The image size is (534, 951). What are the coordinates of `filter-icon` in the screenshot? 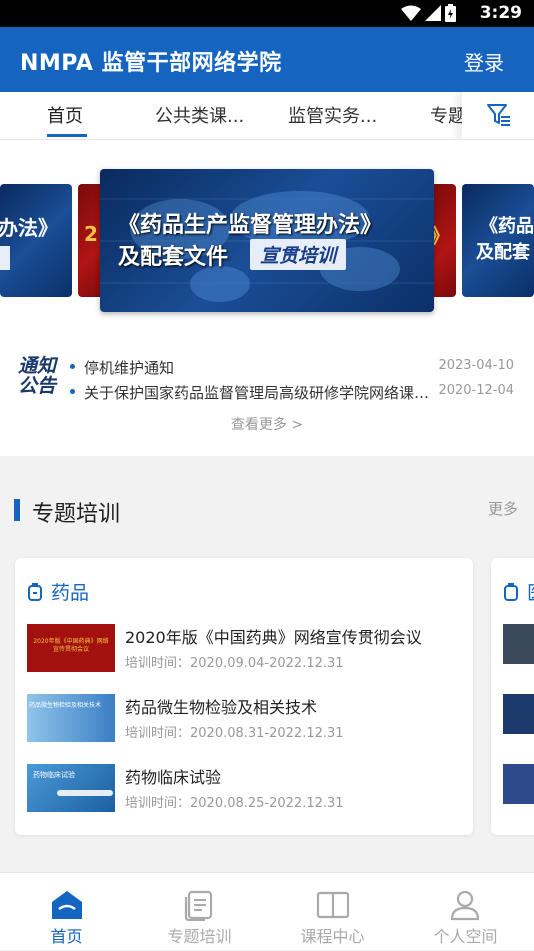 It's located at (498, 115).